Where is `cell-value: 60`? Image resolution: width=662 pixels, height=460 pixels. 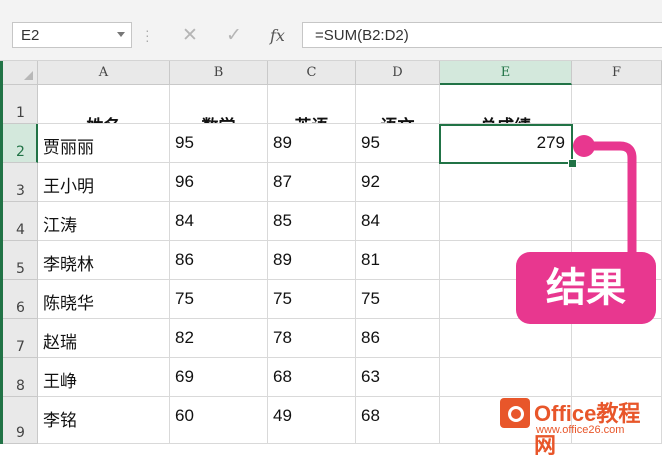 cell-value: 60 is located at coordinates (184, 415).